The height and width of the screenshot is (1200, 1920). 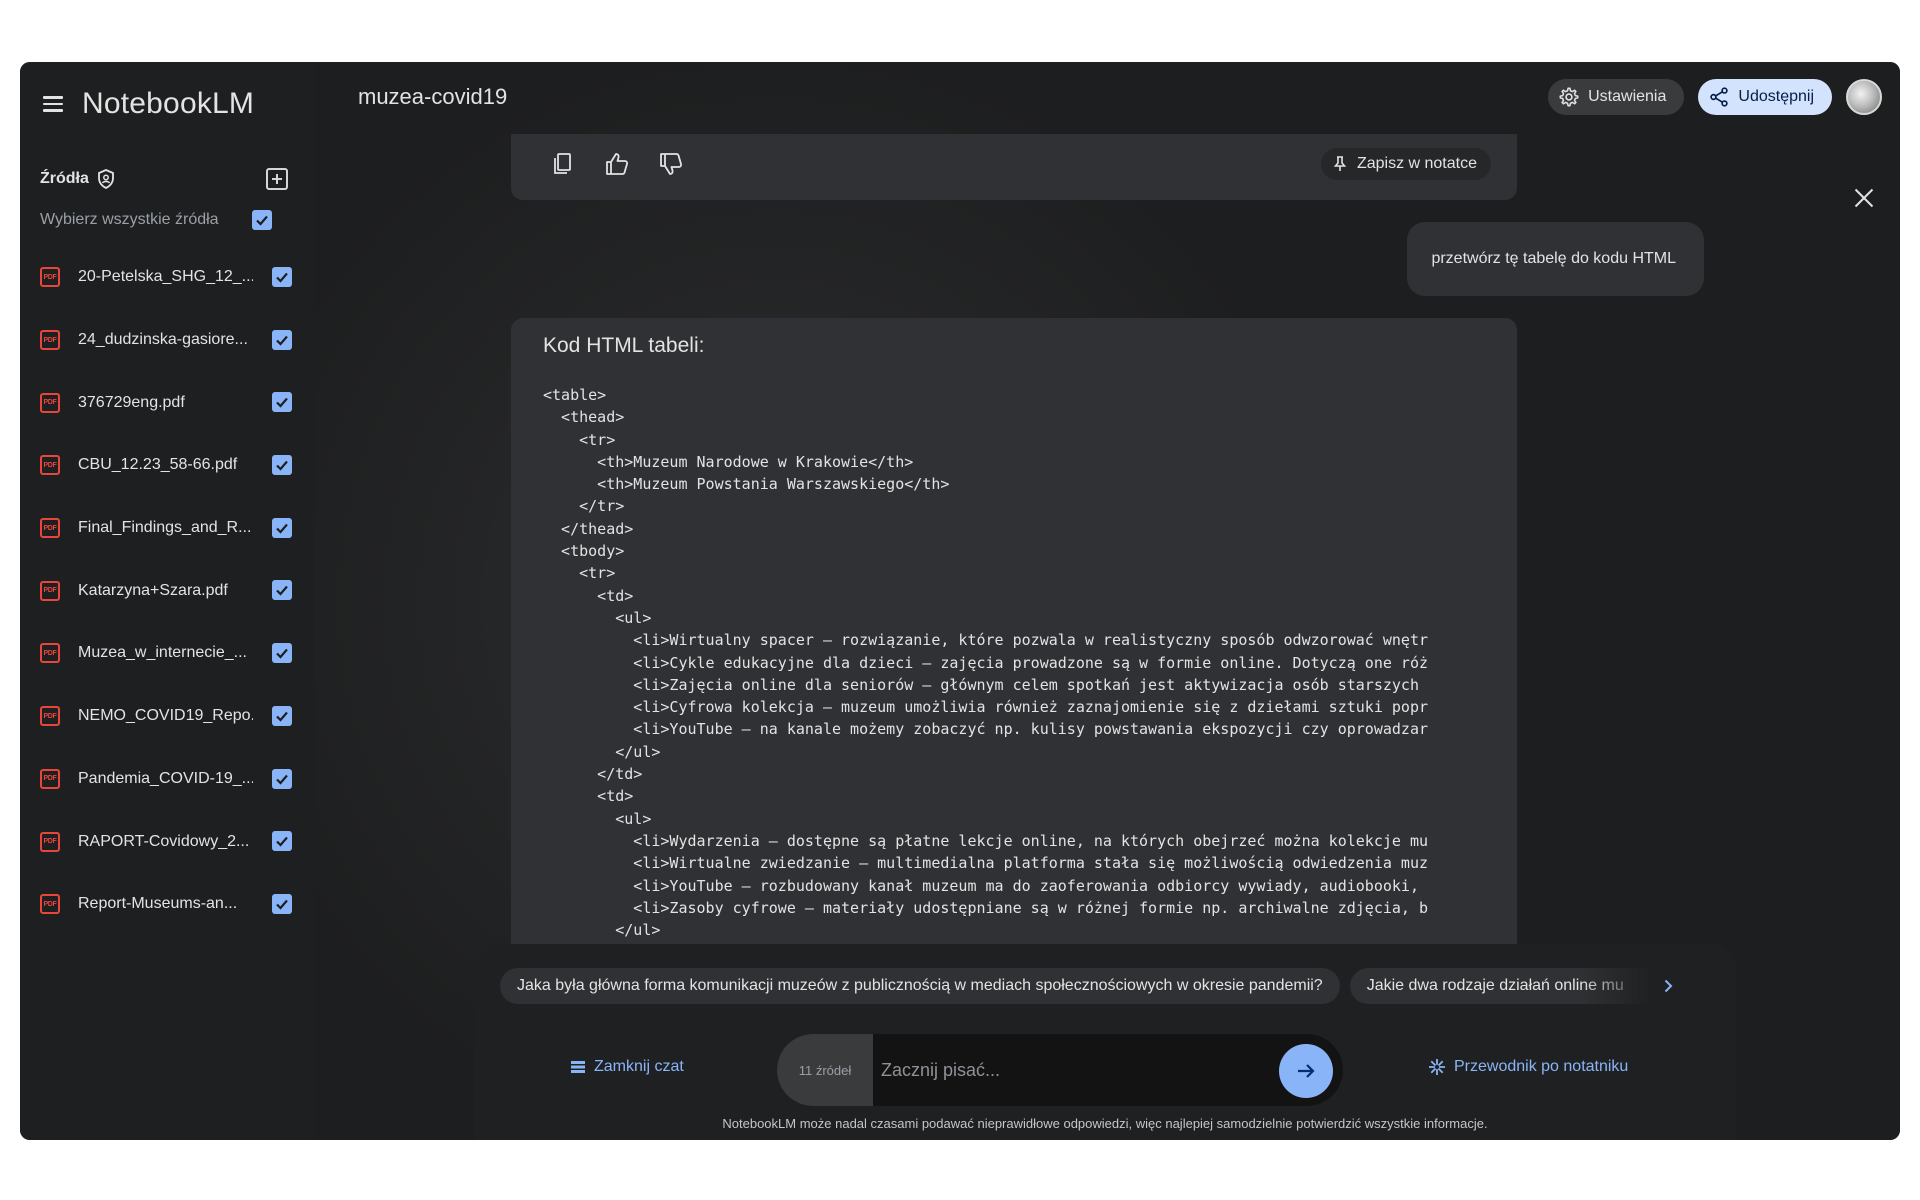 What do you see at coordinates (593, 774) in the screenshot?
I see `code-line: </td>` at bounding box center [593, 774].